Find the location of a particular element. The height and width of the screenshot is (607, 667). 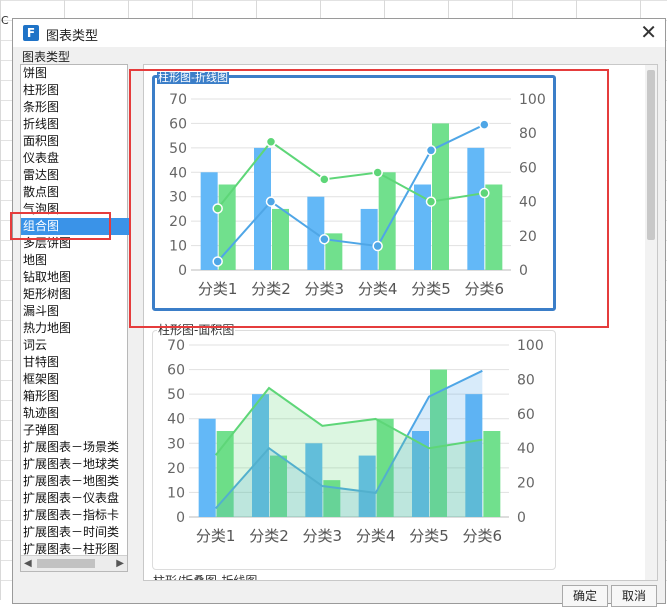

preview-card-title-partial: 柱形/折叠图-折线图 is located at coordinates (205, 576).